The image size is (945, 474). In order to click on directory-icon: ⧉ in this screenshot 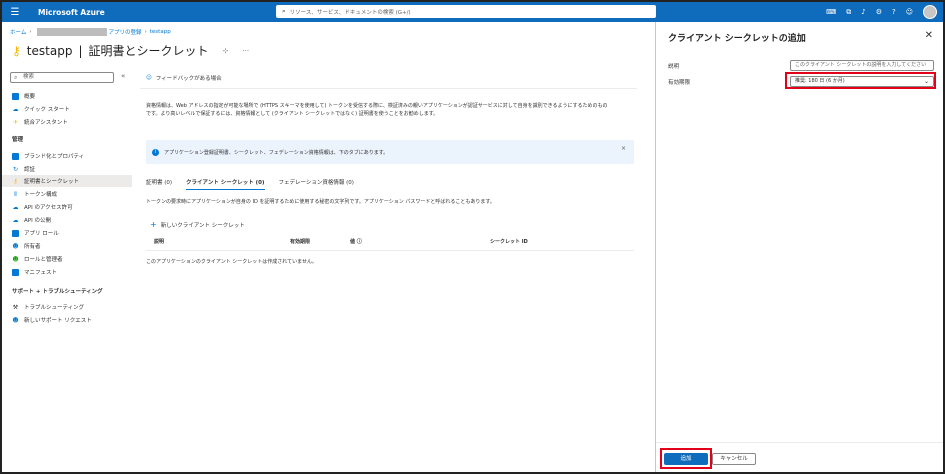, I will do `click(848, 12)`.